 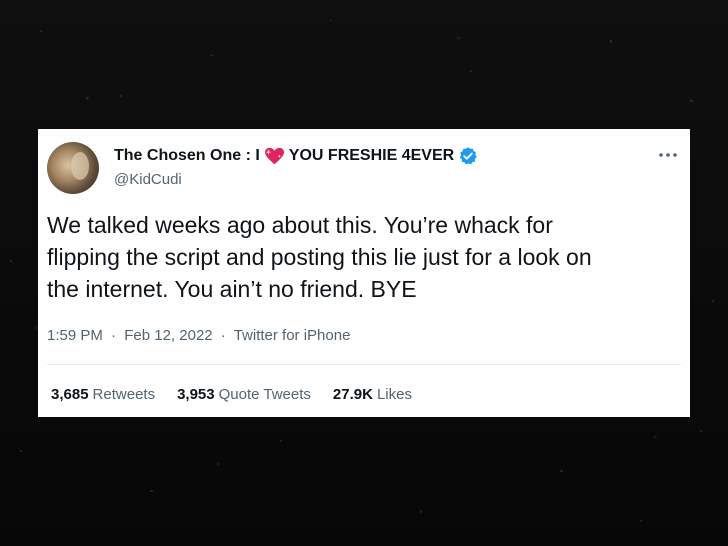 I want to click on tweet-source: Twitter for iPhone, so click(x=292, y=335).